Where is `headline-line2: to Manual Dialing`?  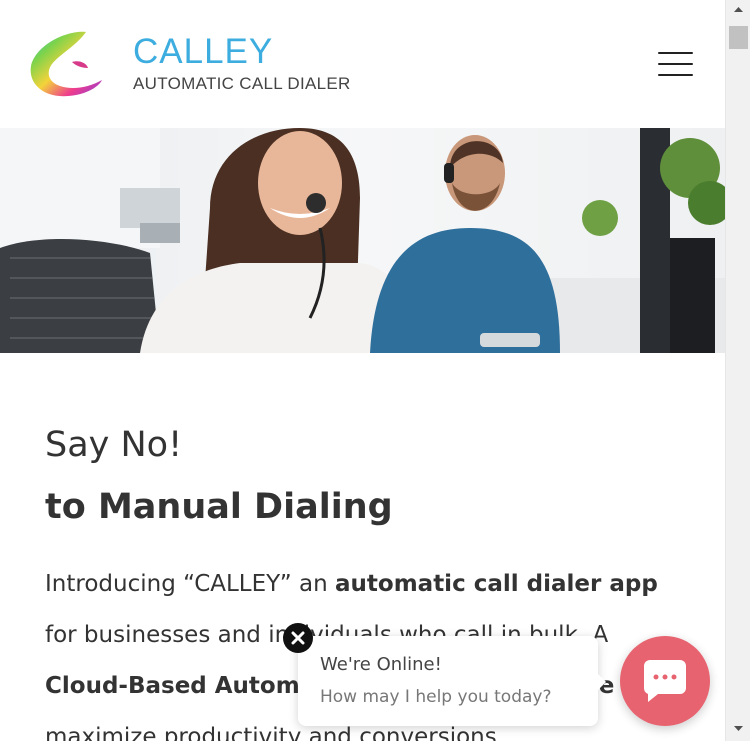
headline-line2: to Manual Dialing is located at coordinates (370, 507).